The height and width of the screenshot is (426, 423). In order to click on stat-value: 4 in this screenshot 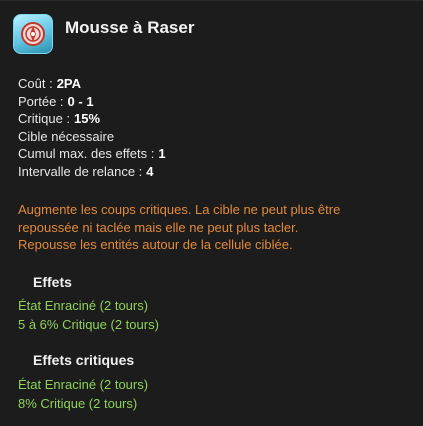, I will do `click(150, 171)`.